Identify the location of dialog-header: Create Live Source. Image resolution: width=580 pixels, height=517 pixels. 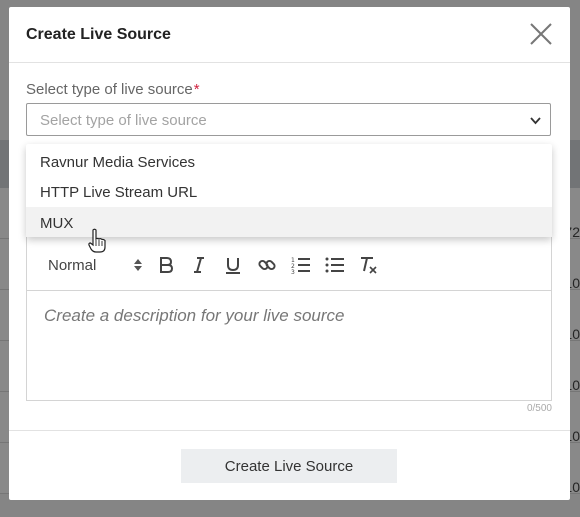
(289, 35).